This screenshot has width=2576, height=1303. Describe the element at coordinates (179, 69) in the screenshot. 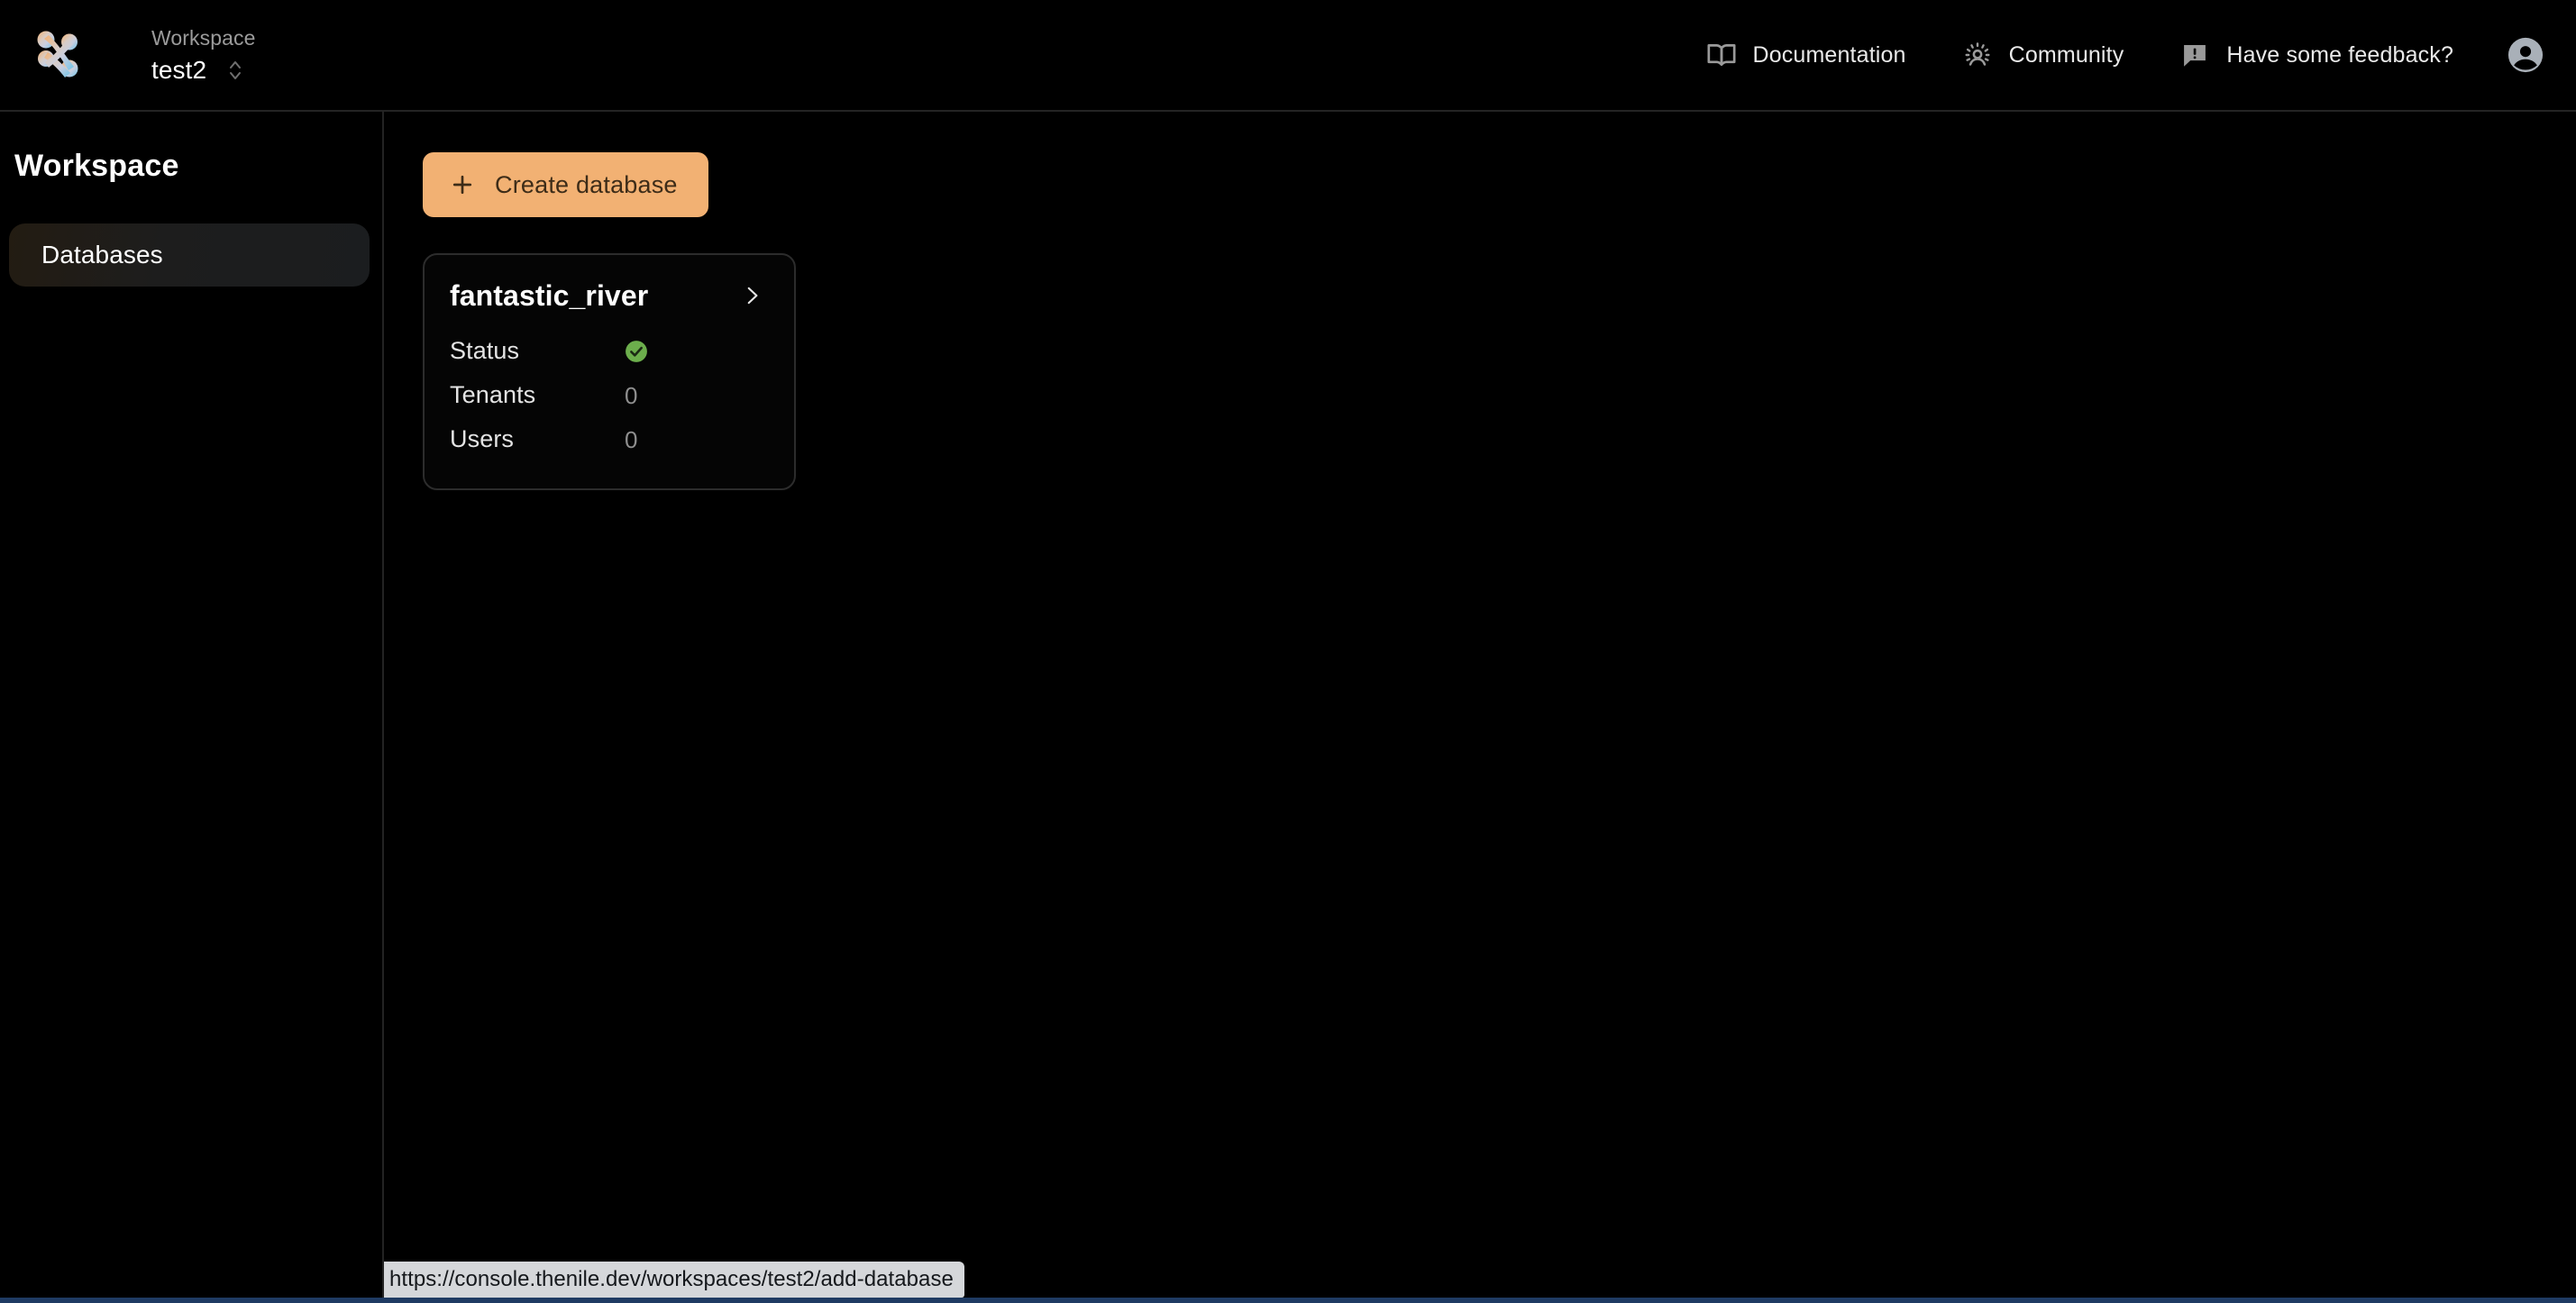

I see `workspace-switcher-value: test2` at that location.